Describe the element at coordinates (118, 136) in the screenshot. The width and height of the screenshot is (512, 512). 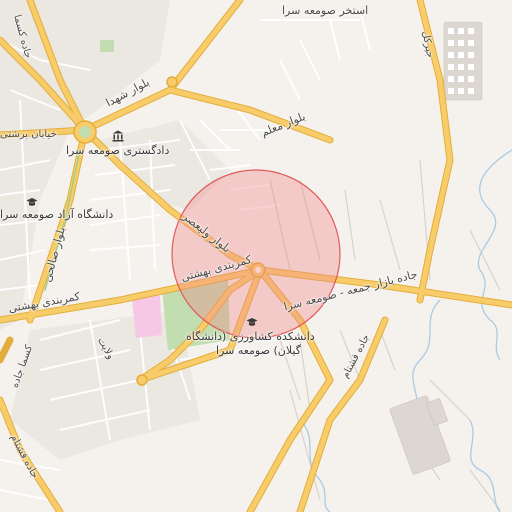
I see `bank-icon` at that location.